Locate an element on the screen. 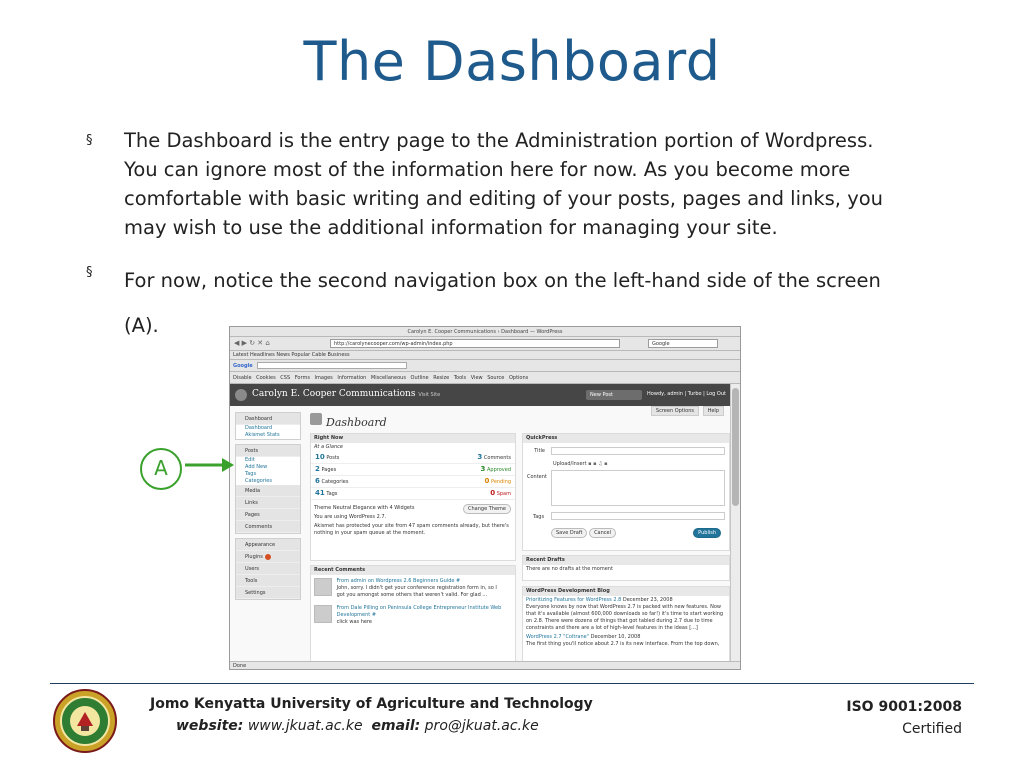  right-now-row: 10 Posts 3 Comments is located at coordinates (413, 458).